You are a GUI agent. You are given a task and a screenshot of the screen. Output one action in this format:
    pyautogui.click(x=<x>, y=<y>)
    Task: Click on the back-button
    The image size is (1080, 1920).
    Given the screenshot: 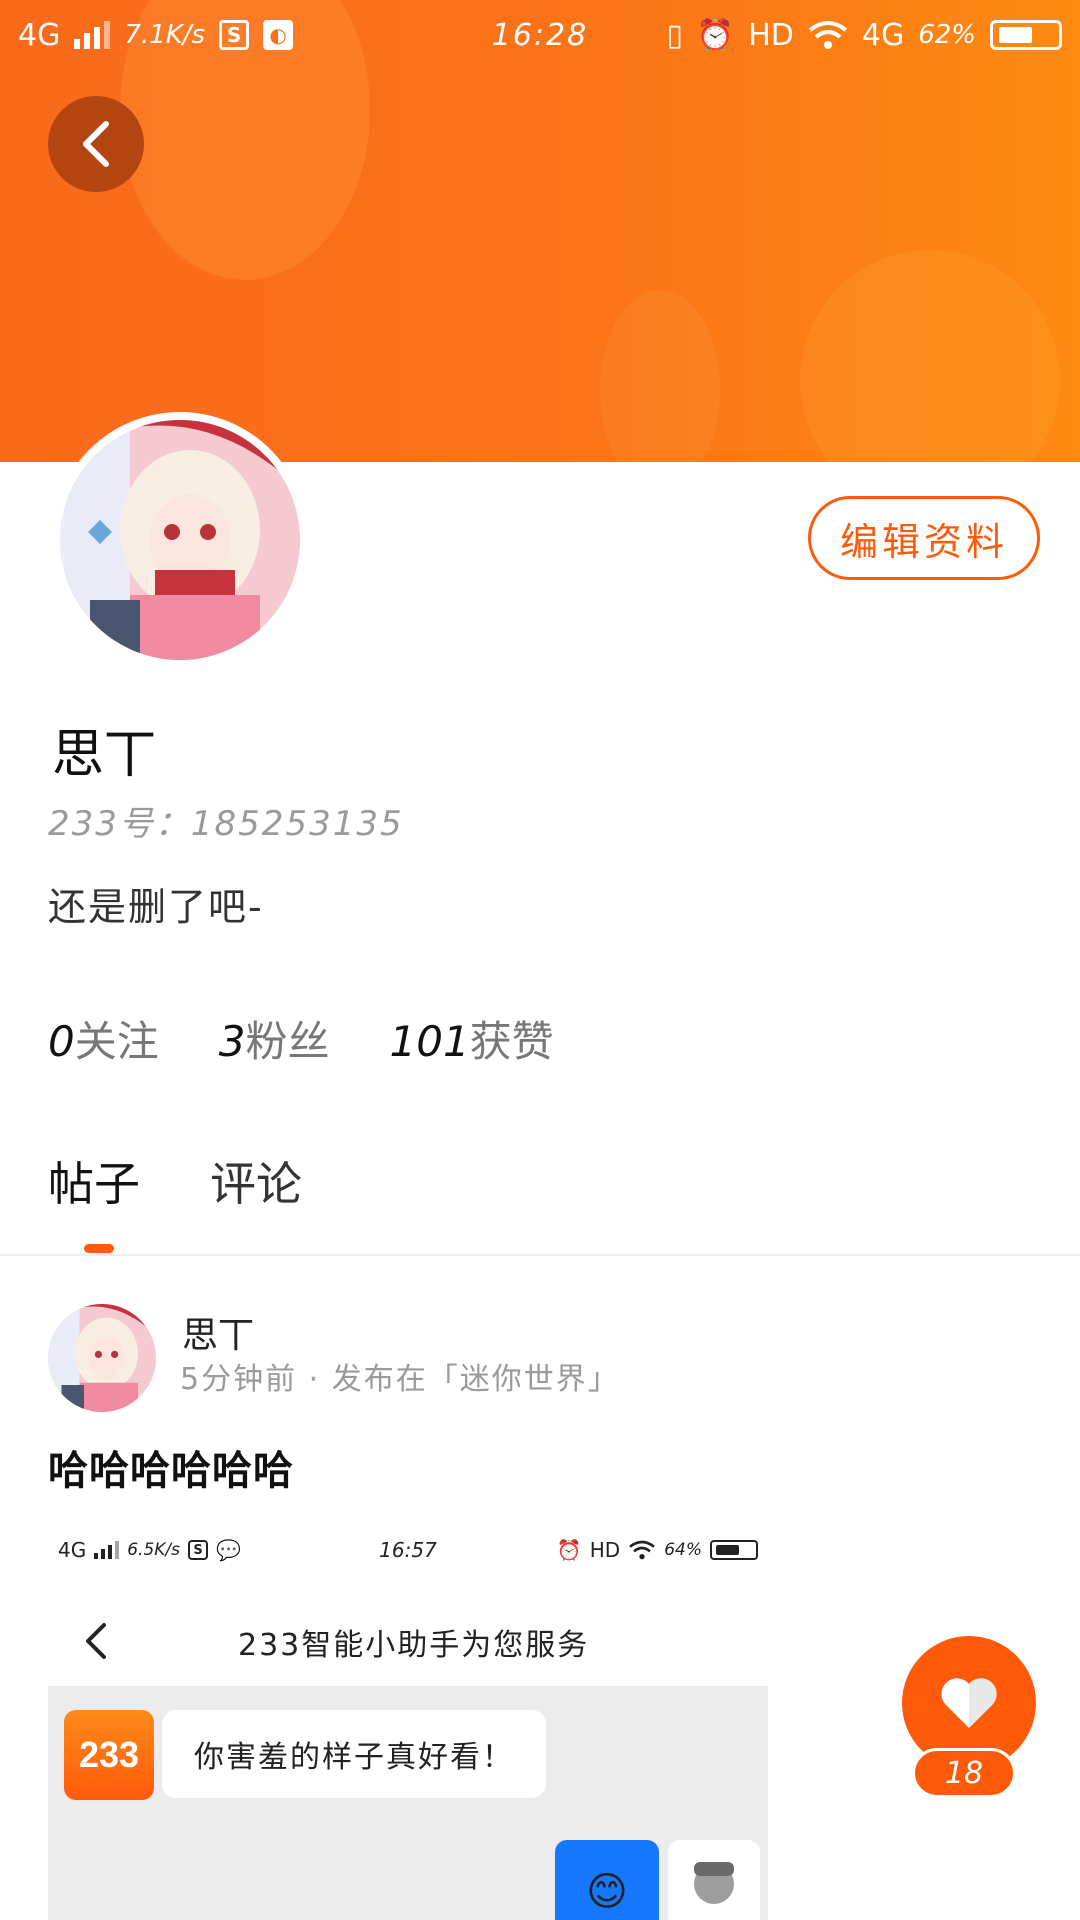 What is the action you would take?
    pyautogui.click(x=96, y=144)
    